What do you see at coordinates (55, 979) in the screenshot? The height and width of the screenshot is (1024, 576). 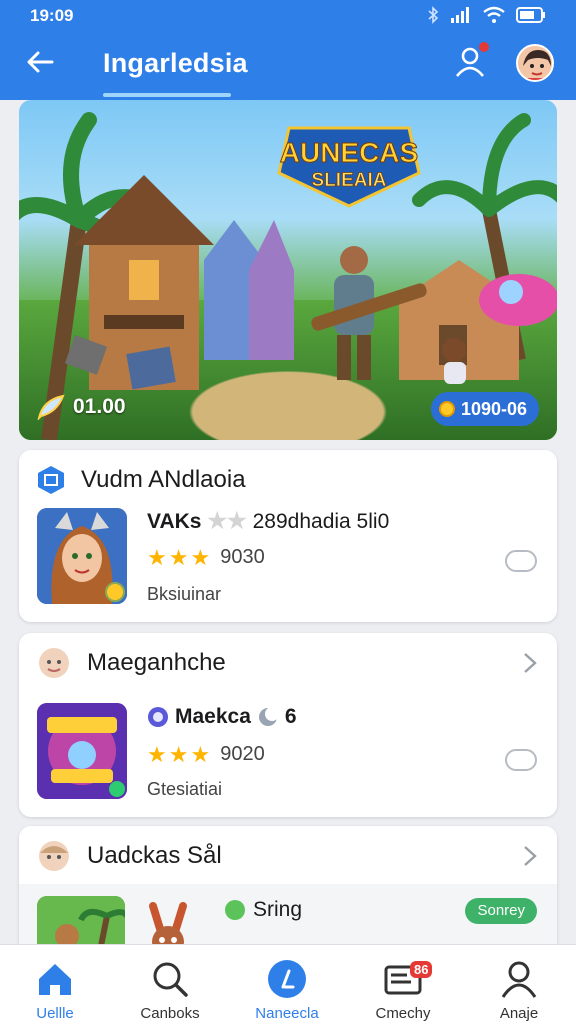 I see `home-icon` at bounding box center [55, 979].